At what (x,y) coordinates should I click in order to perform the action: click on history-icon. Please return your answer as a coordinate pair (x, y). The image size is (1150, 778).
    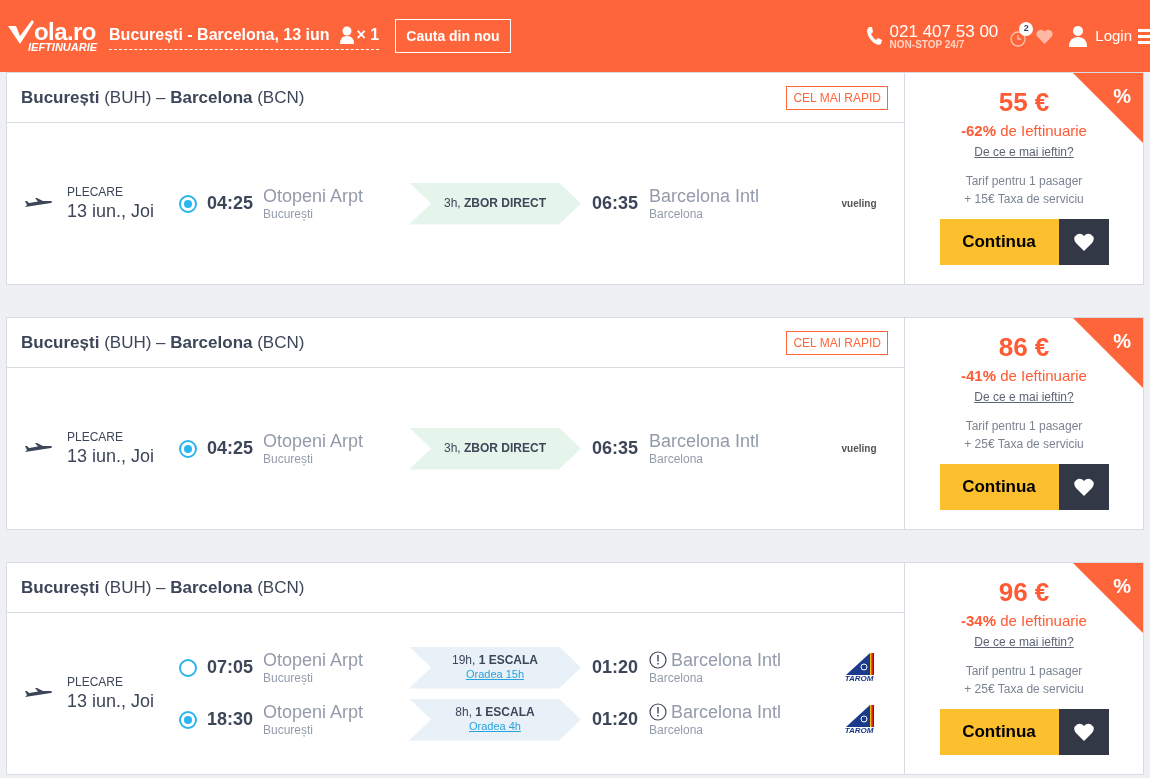
    Looking at the image, I should click on (1018, 39).